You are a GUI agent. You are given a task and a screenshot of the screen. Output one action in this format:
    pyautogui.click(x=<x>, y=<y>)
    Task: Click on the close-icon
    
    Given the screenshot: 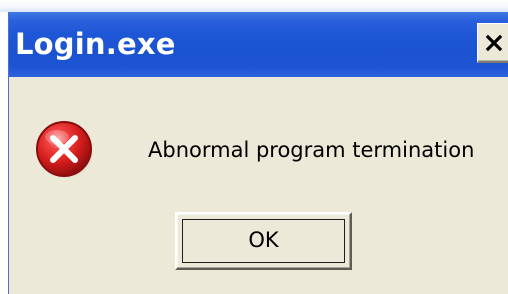 What is the action you would take?
    pyautogui.click(x=494, y=43)
    